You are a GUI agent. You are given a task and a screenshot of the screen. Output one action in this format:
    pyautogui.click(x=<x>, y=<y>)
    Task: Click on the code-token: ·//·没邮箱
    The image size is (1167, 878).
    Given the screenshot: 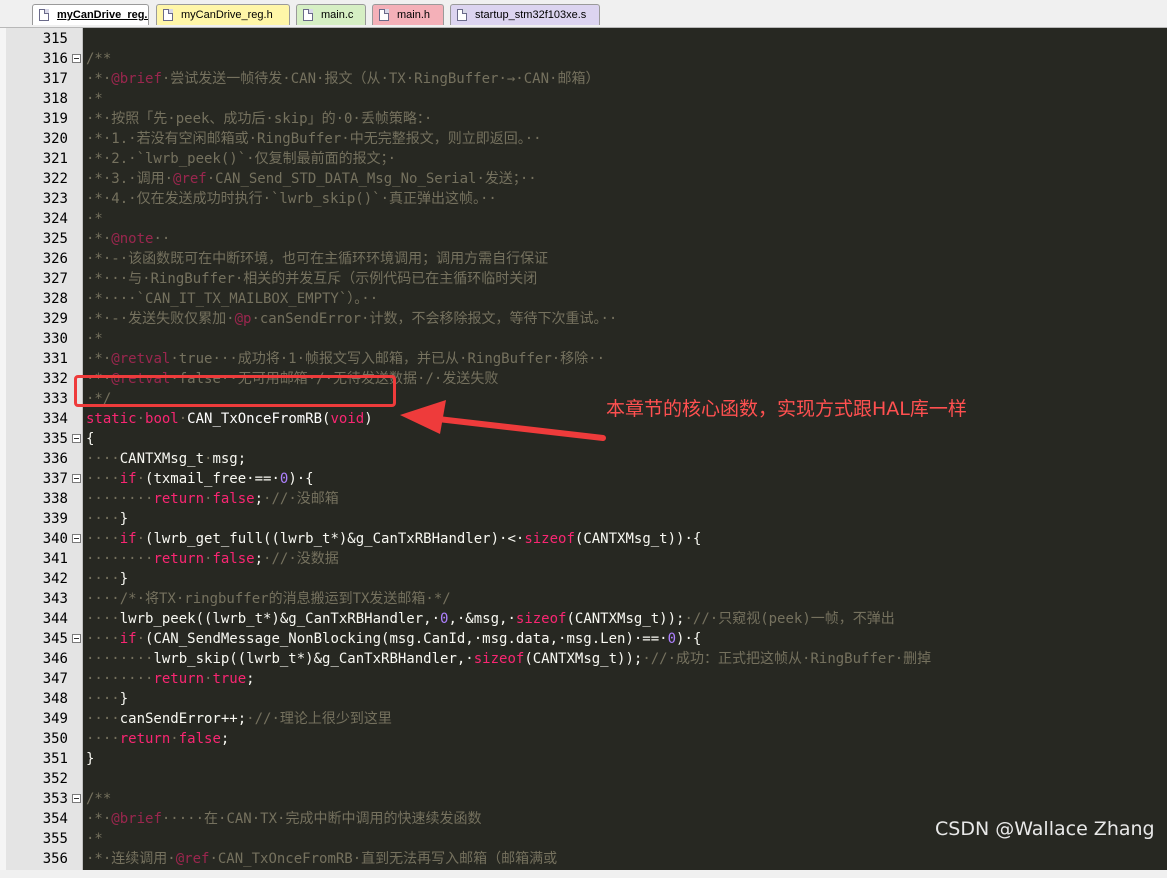 What is the action you would take?
    pyautogui.click(x=301, y=499)
    